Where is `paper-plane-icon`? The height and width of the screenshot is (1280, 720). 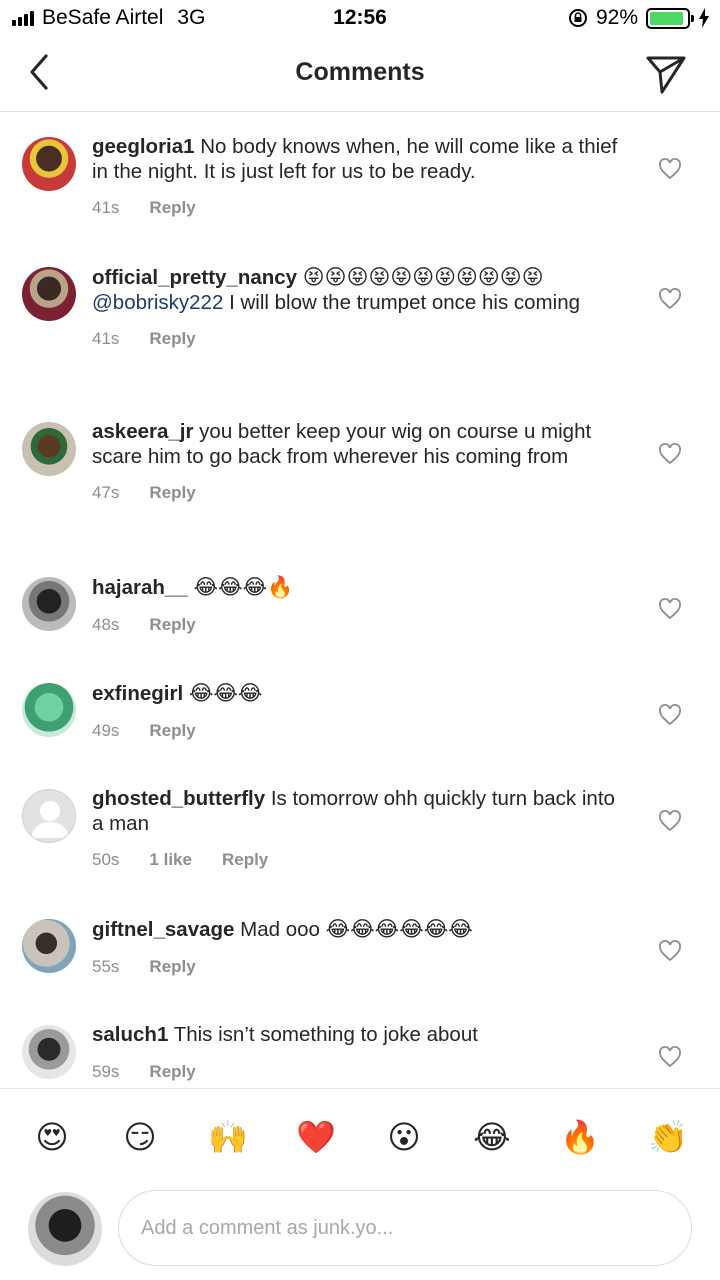 paper-plane-icon is located at coordinates (666, 74).